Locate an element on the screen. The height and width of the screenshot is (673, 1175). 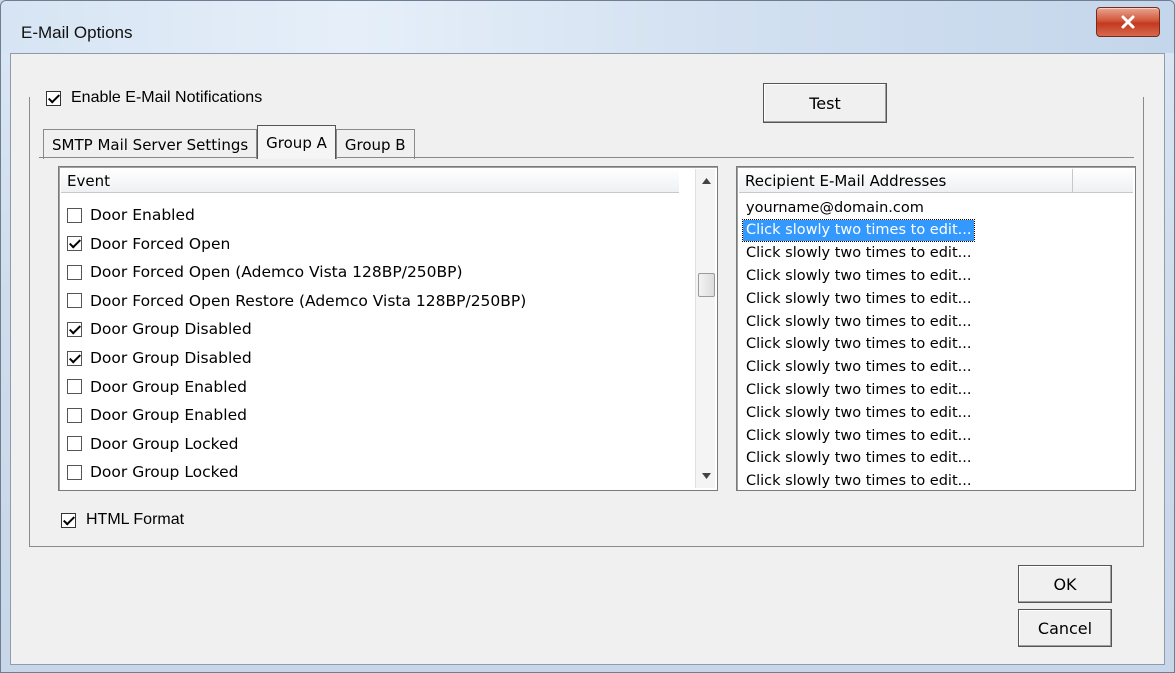
ok-button: OK is located at coordinates (1065, 584).